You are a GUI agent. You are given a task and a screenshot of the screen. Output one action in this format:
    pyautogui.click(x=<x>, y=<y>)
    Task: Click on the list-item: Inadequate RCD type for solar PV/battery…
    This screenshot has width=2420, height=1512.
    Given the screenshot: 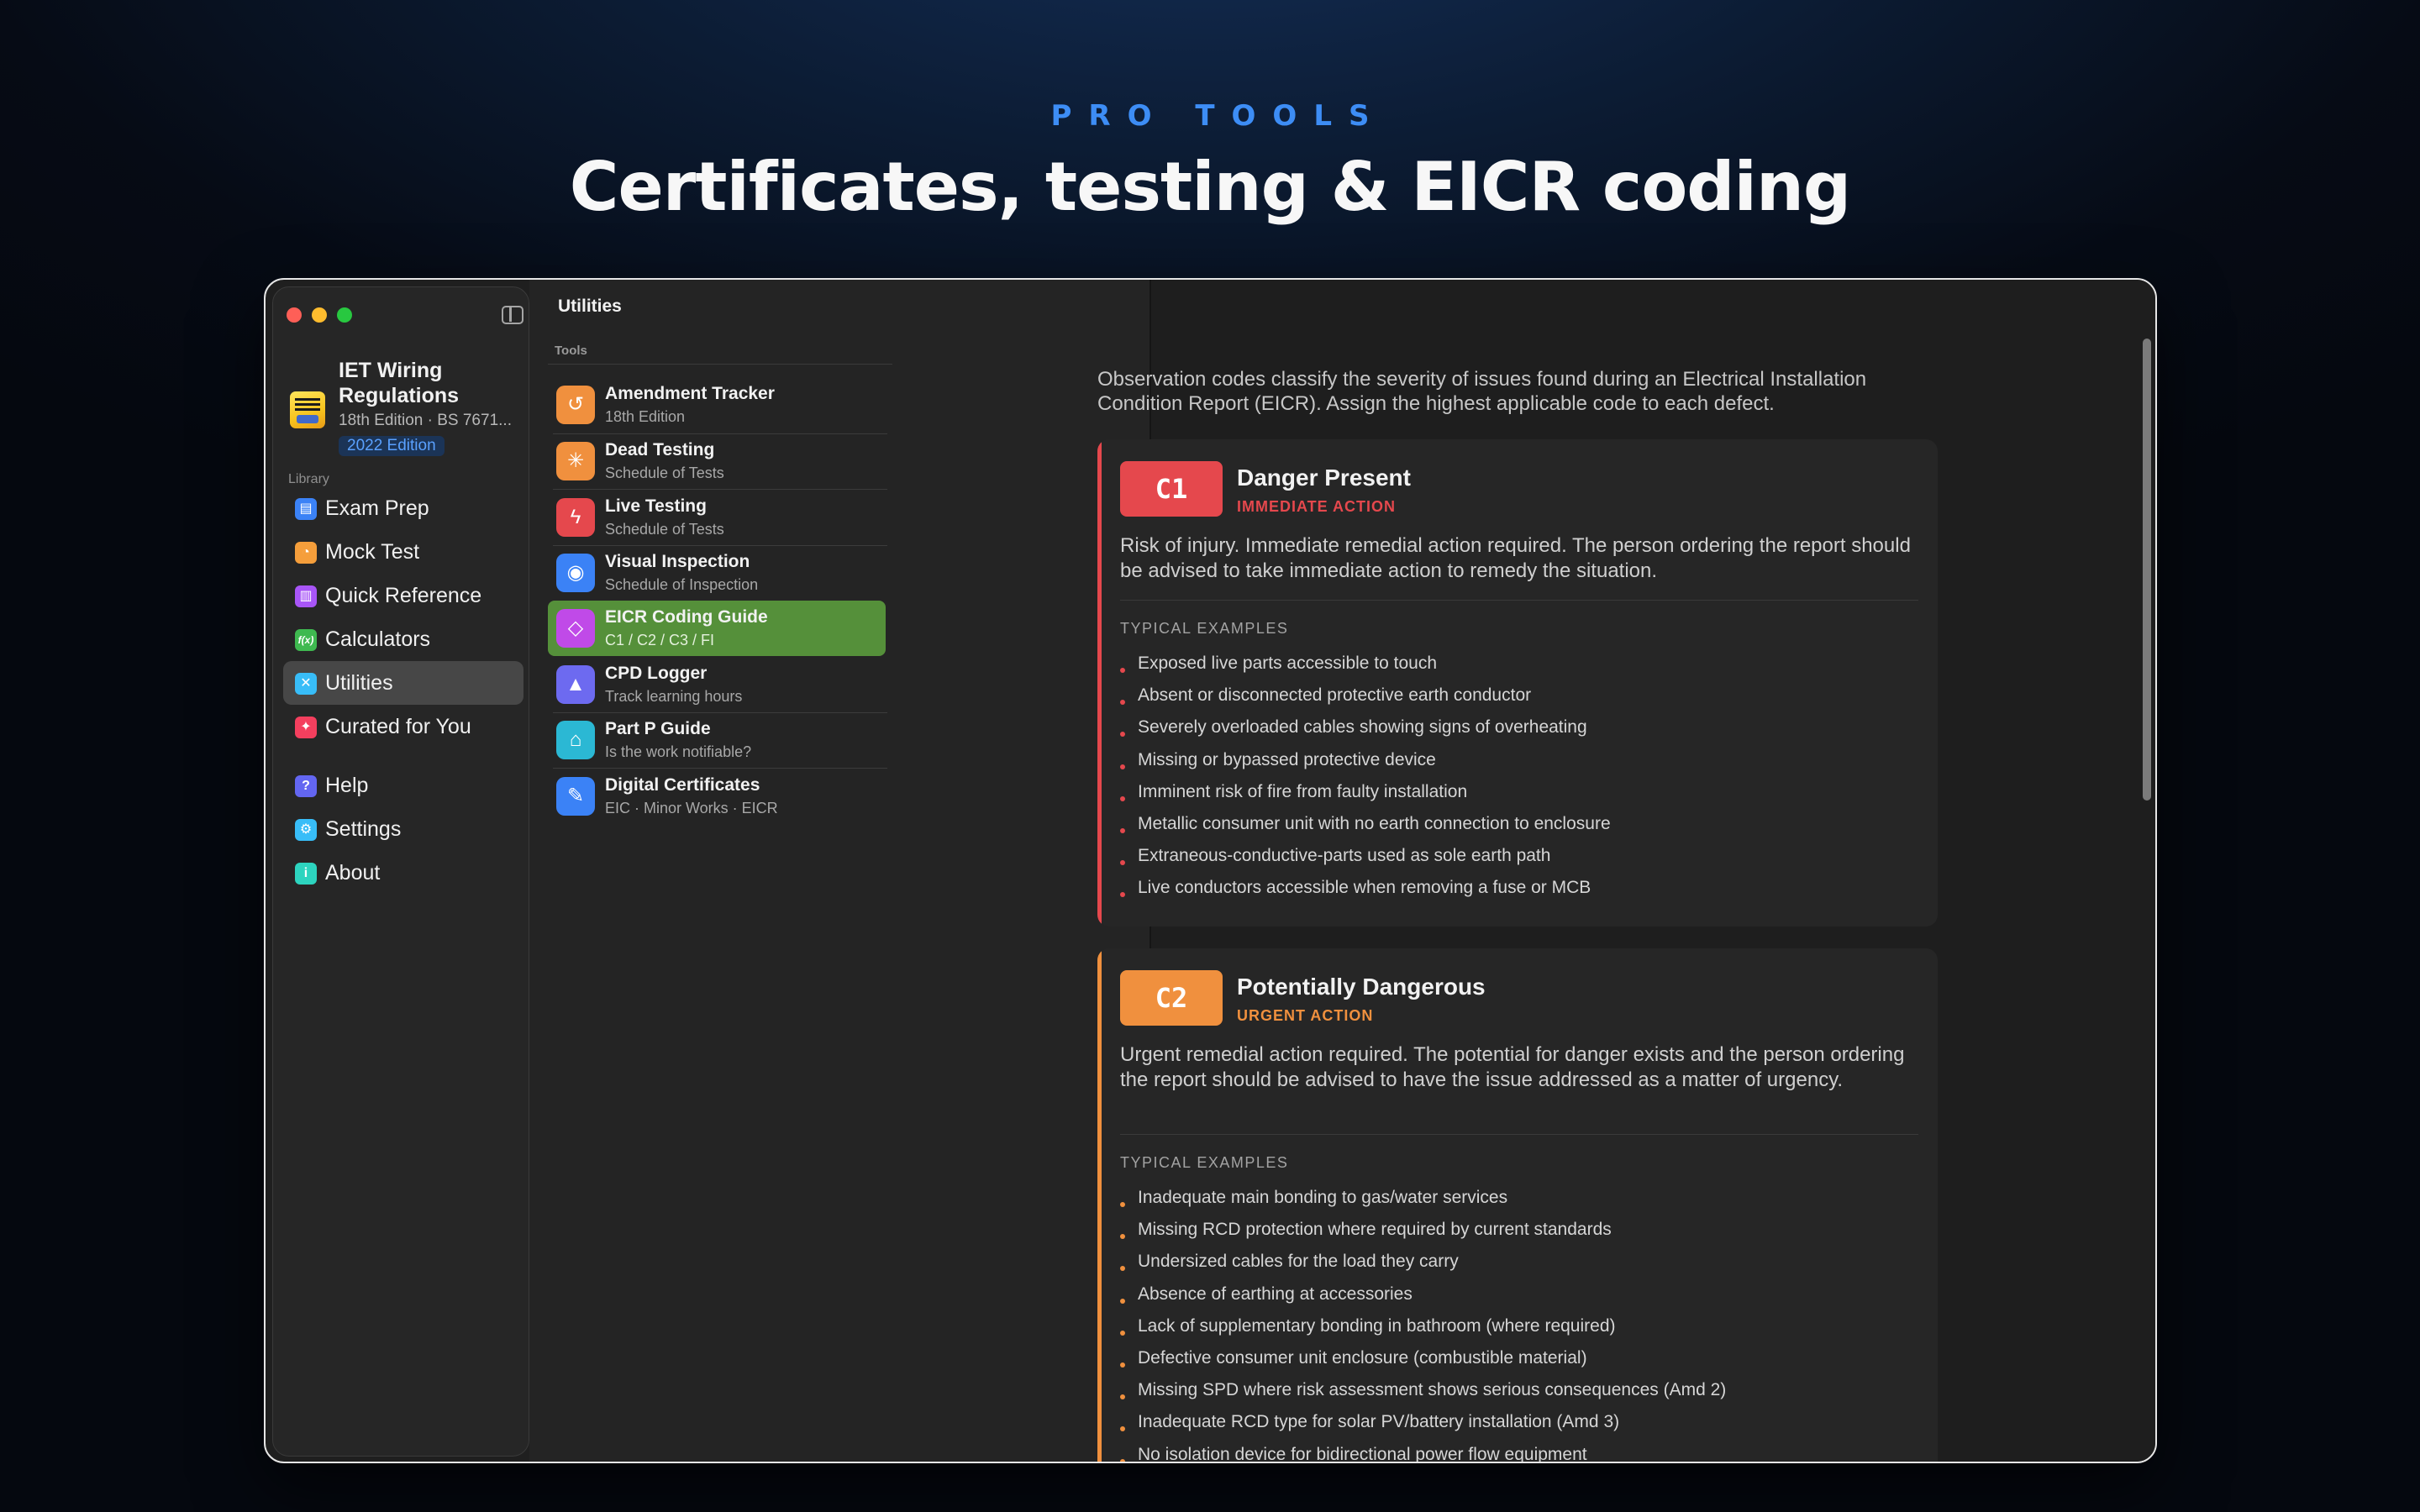 What is the action you would take?
    pyautogui.click(x=1519, y=1425)
    